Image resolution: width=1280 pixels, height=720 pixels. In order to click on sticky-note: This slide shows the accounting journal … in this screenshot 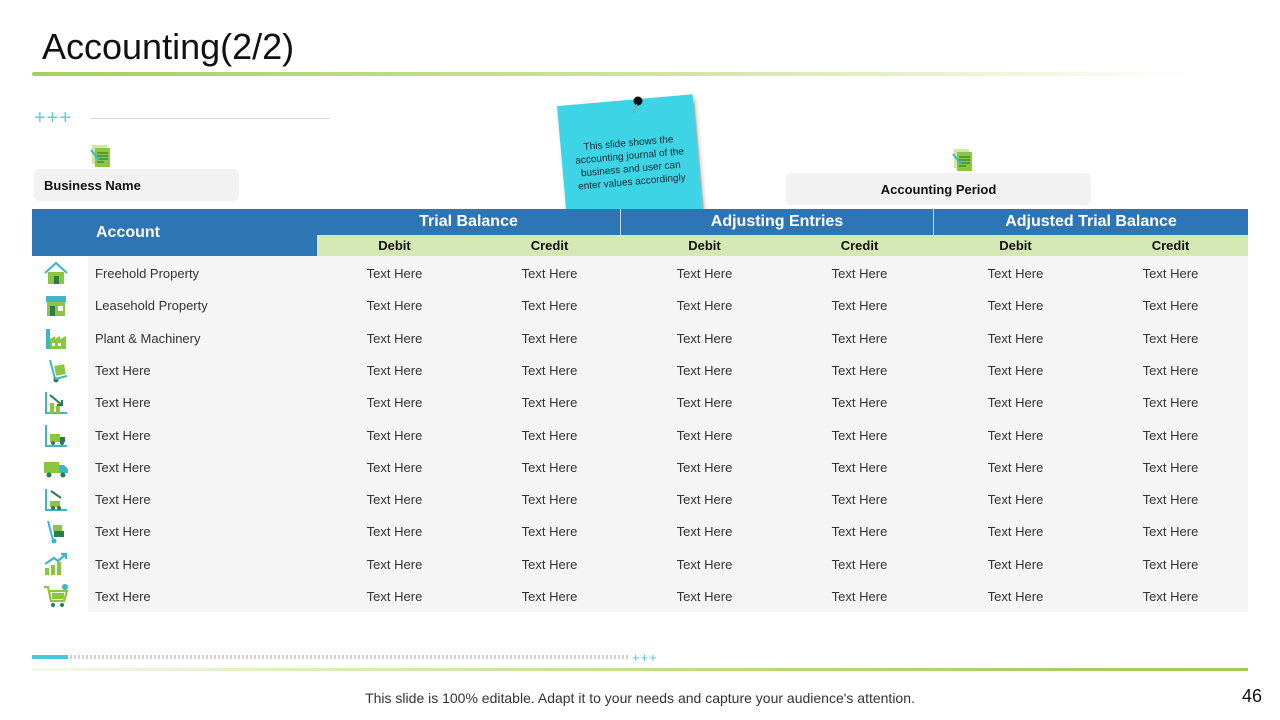, I will do `click(630, 160)`.